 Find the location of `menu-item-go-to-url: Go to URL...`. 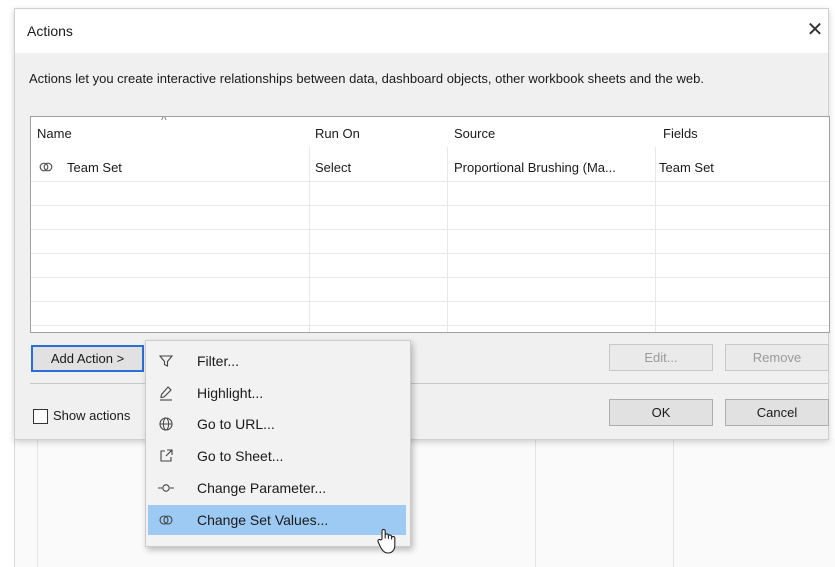

menu-item-go-to-url: Go to URL... is located at coordinates (277, 424).